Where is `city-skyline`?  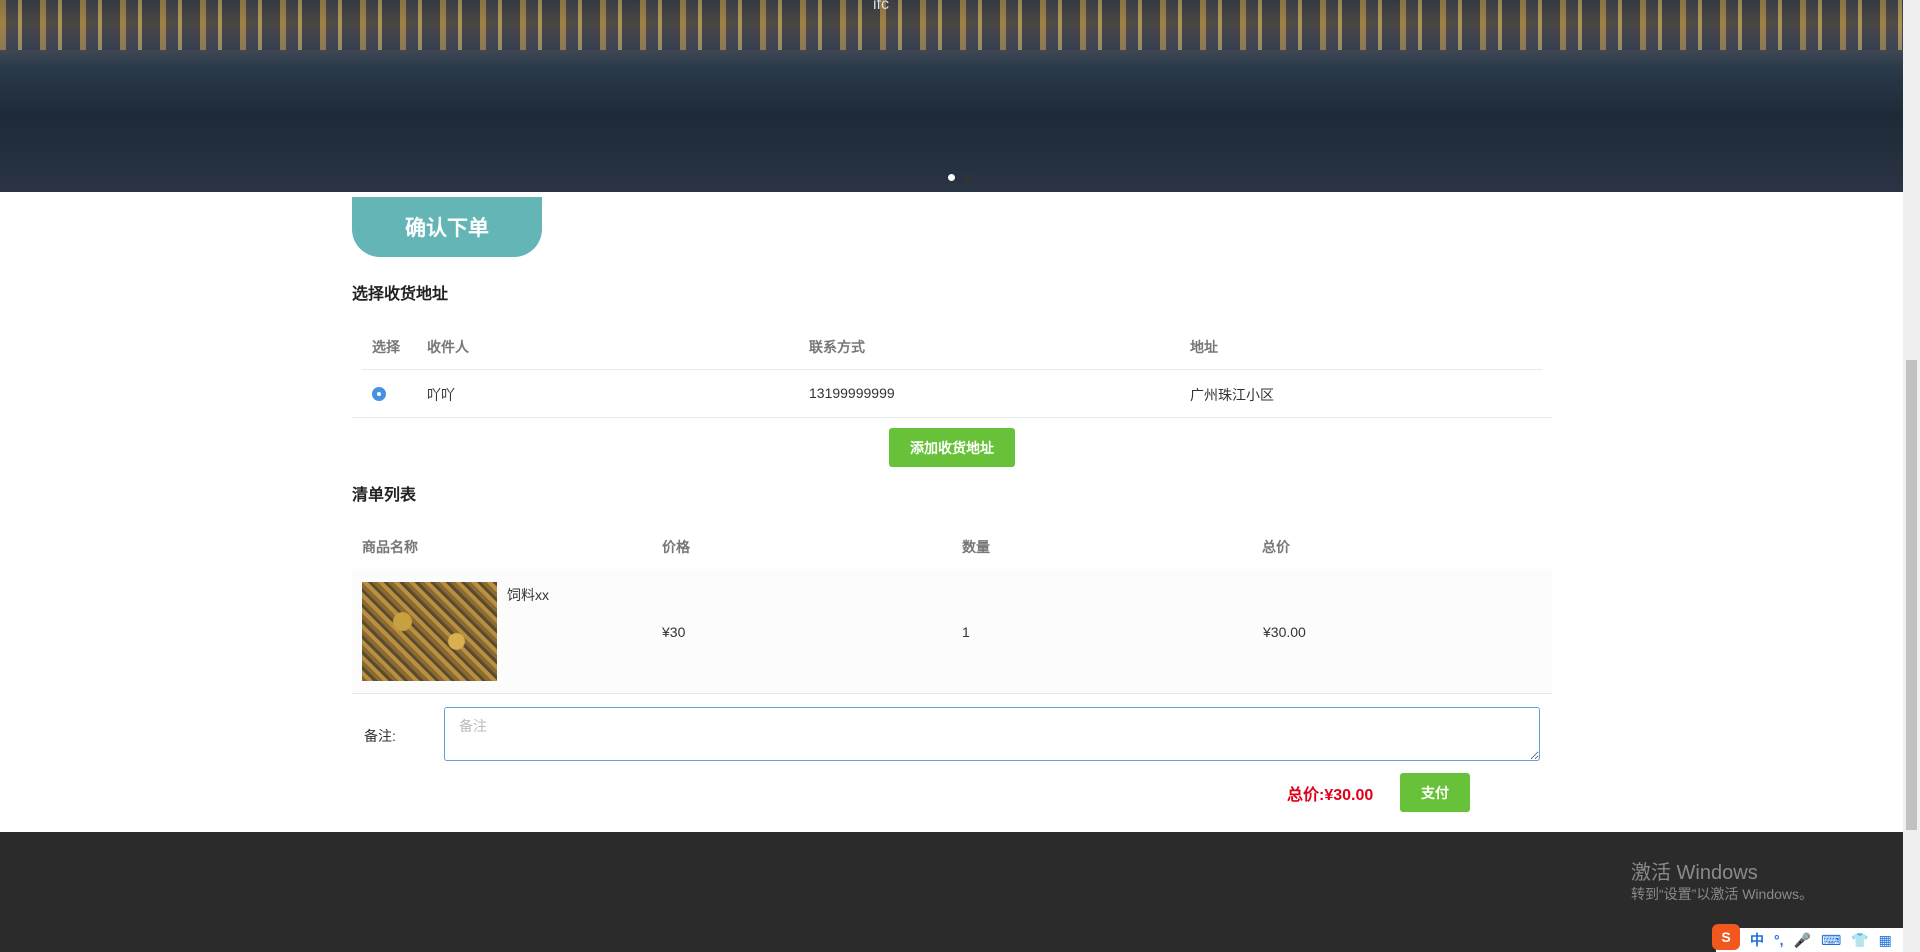
city-skyline is located at coordinates (951, 25).